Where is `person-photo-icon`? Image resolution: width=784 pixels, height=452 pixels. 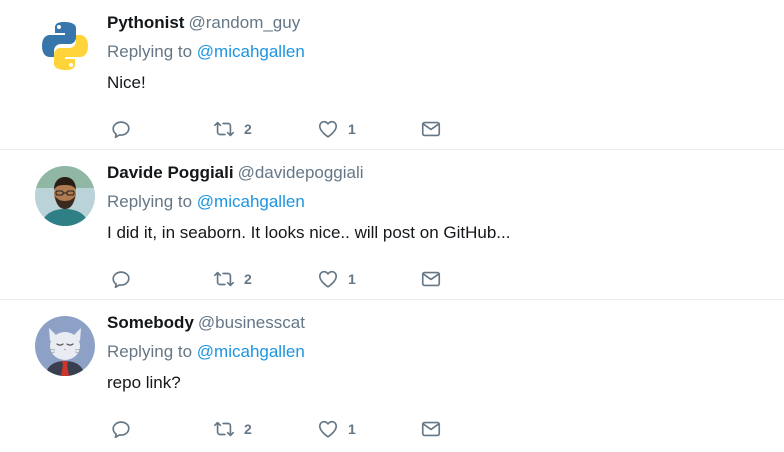
person-photo-icon is located at coordinates (65, 196).